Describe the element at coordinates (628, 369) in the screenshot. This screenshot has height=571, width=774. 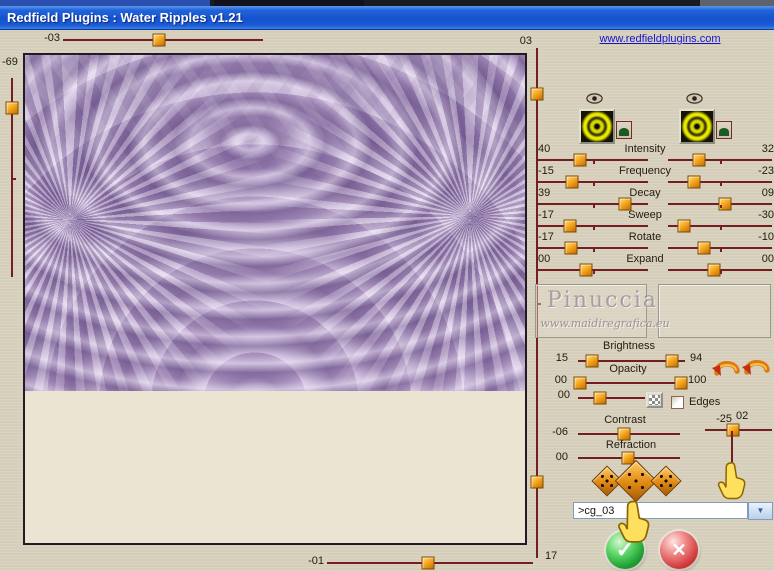
I see `opacity-label: Opacity` at that location.